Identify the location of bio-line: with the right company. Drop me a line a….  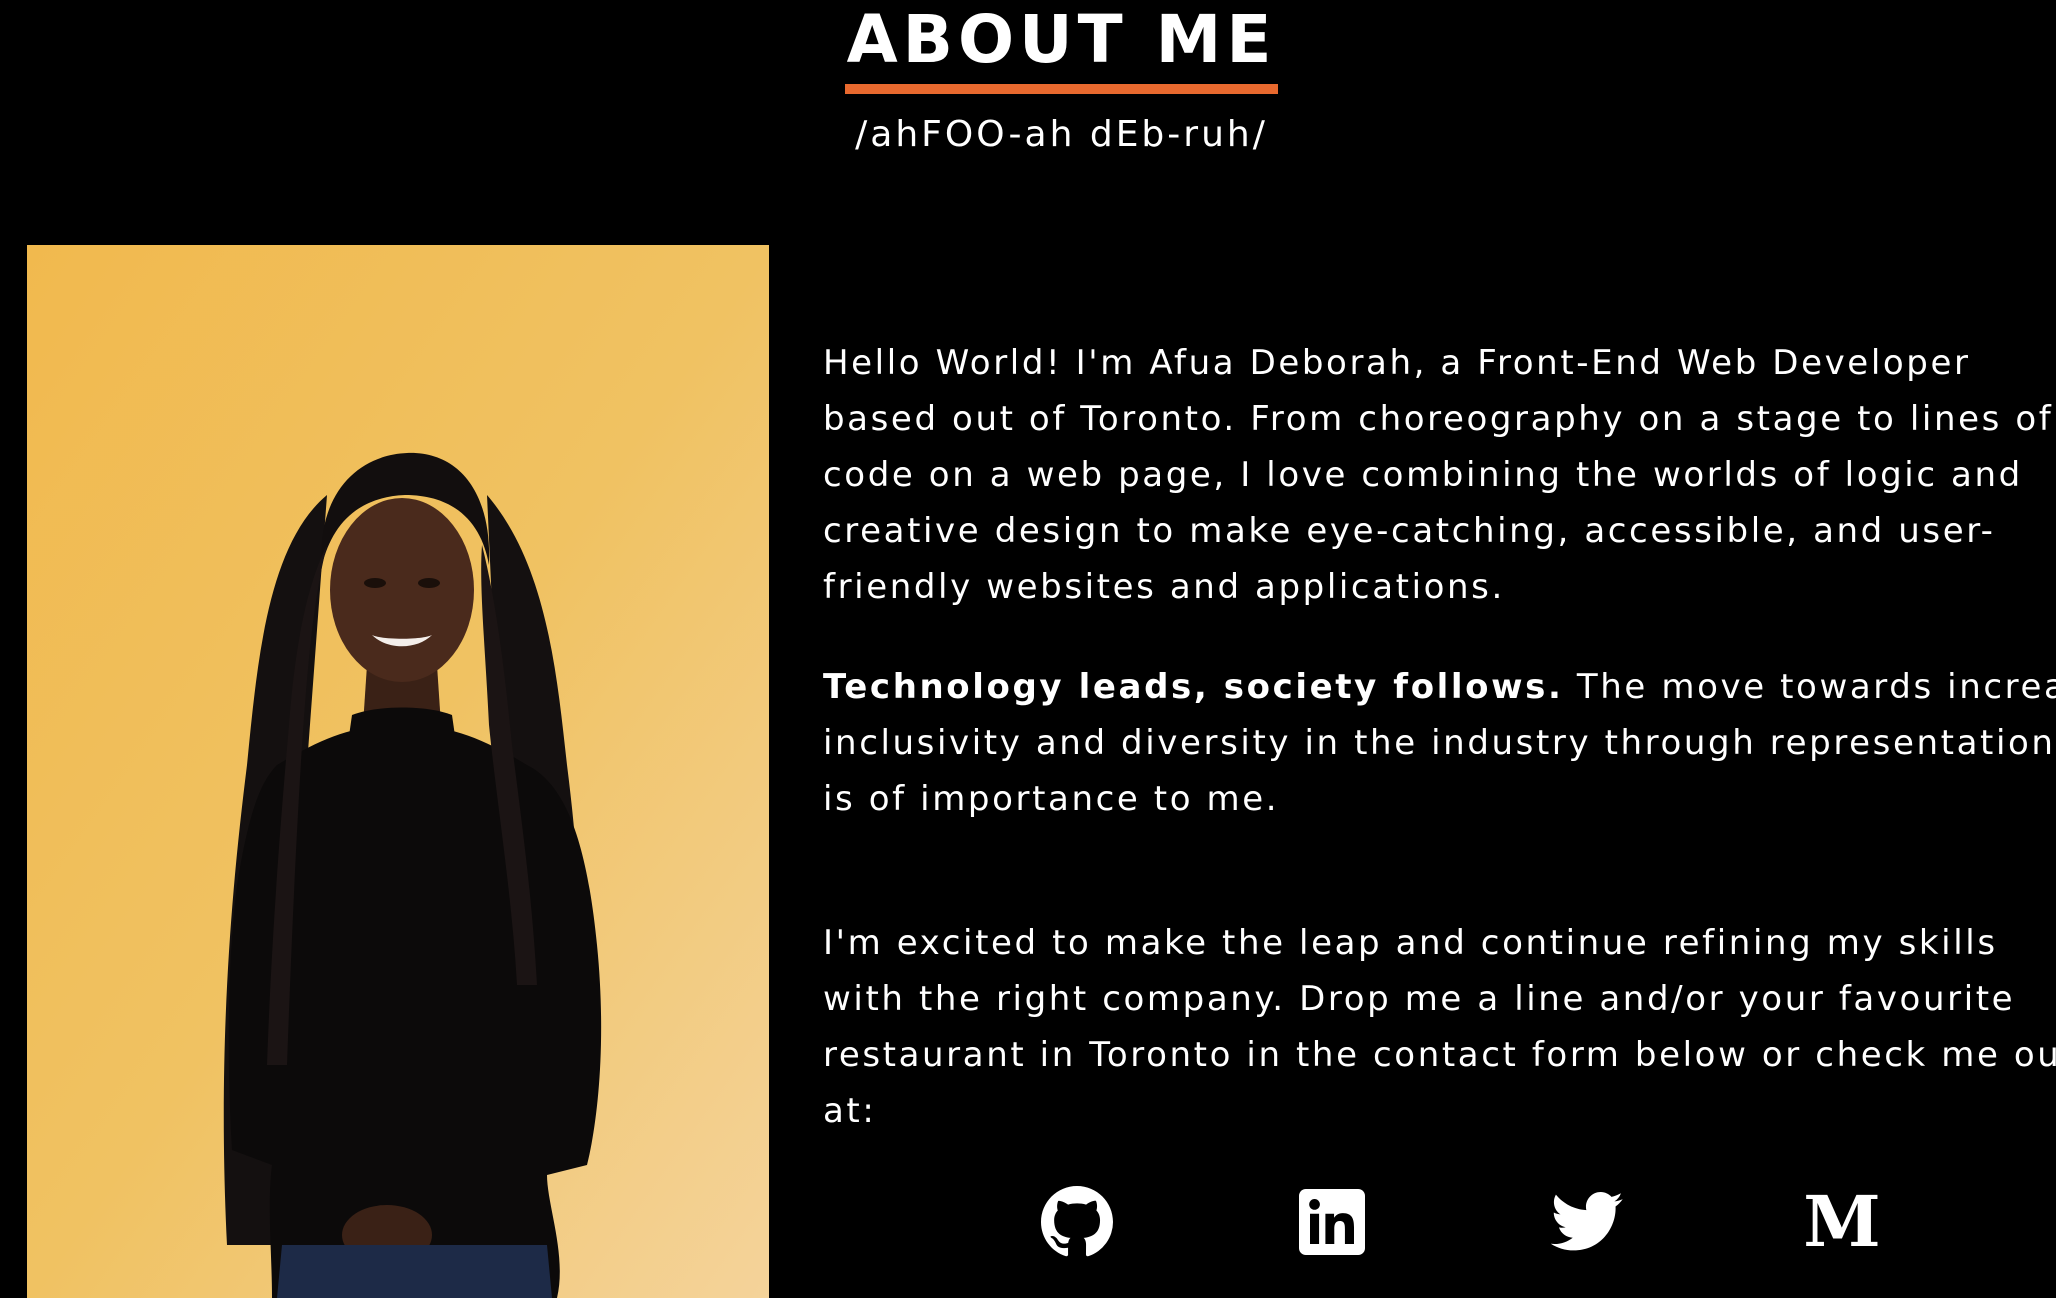
(1419, 999).